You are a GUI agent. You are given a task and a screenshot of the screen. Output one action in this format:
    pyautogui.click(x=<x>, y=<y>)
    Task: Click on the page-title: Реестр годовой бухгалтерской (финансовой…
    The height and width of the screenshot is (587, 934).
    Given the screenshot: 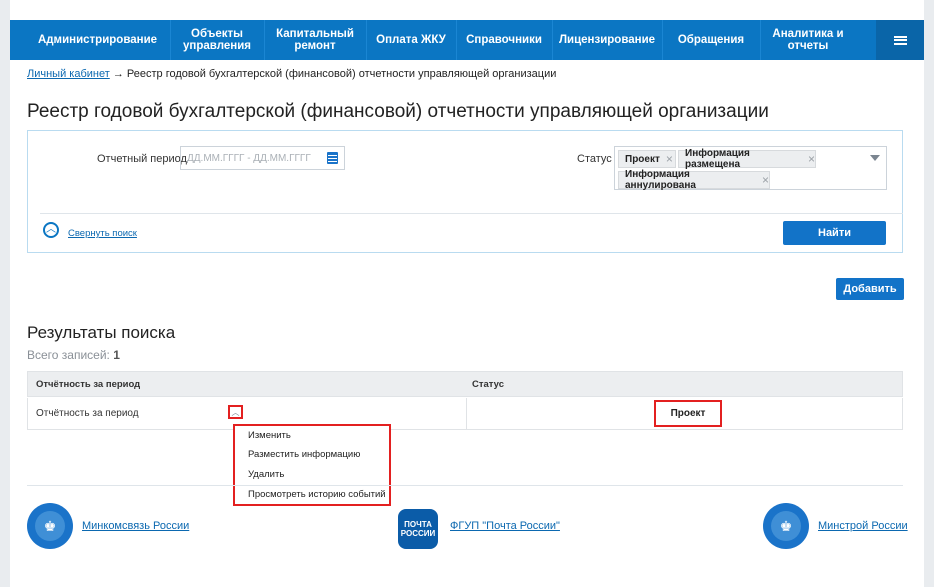 What is the action you would take?
    pyautogui.click(x=398, y=111)
    